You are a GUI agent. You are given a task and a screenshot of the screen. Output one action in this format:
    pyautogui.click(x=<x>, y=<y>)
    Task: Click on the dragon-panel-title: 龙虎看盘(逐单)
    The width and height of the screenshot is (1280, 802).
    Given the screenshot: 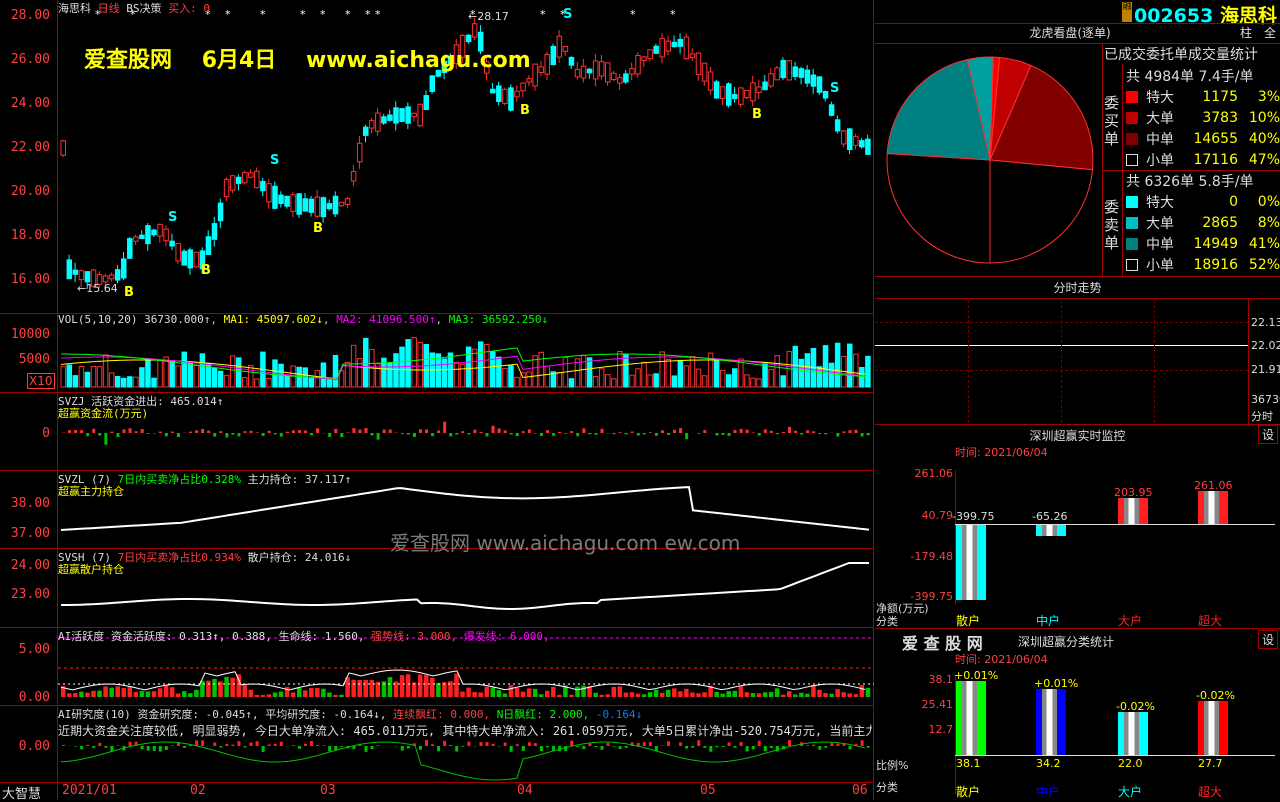 What is the action you would take?
    pyautogui.click(x=1070, y=32)
    